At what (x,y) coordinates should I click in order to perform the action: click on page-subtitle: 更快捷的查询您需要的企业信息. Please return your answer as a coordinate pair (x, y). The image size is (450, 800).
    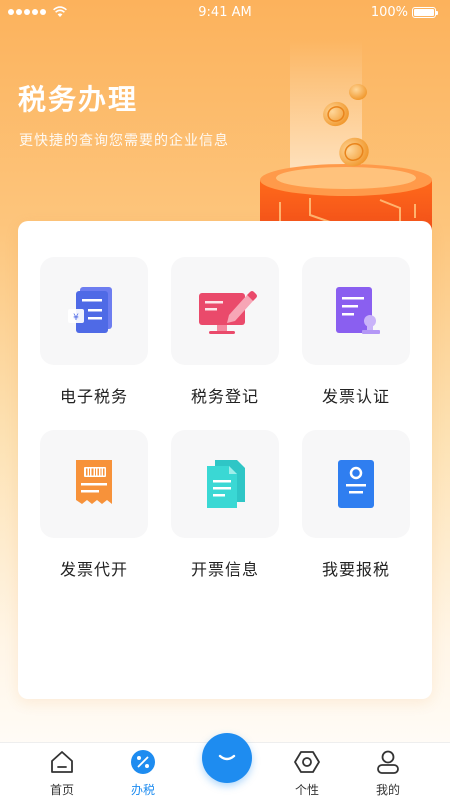
    Looking at the image, I should click on (124, 141).